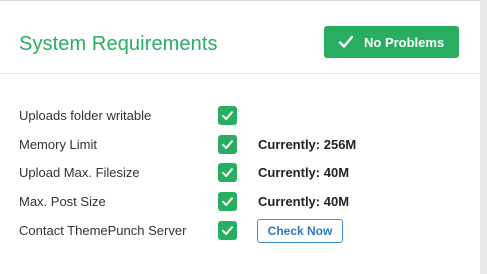 This screenshot has width=487, height=274. I want to click on requirement-value: Currently: 256M, so click(307, 144).